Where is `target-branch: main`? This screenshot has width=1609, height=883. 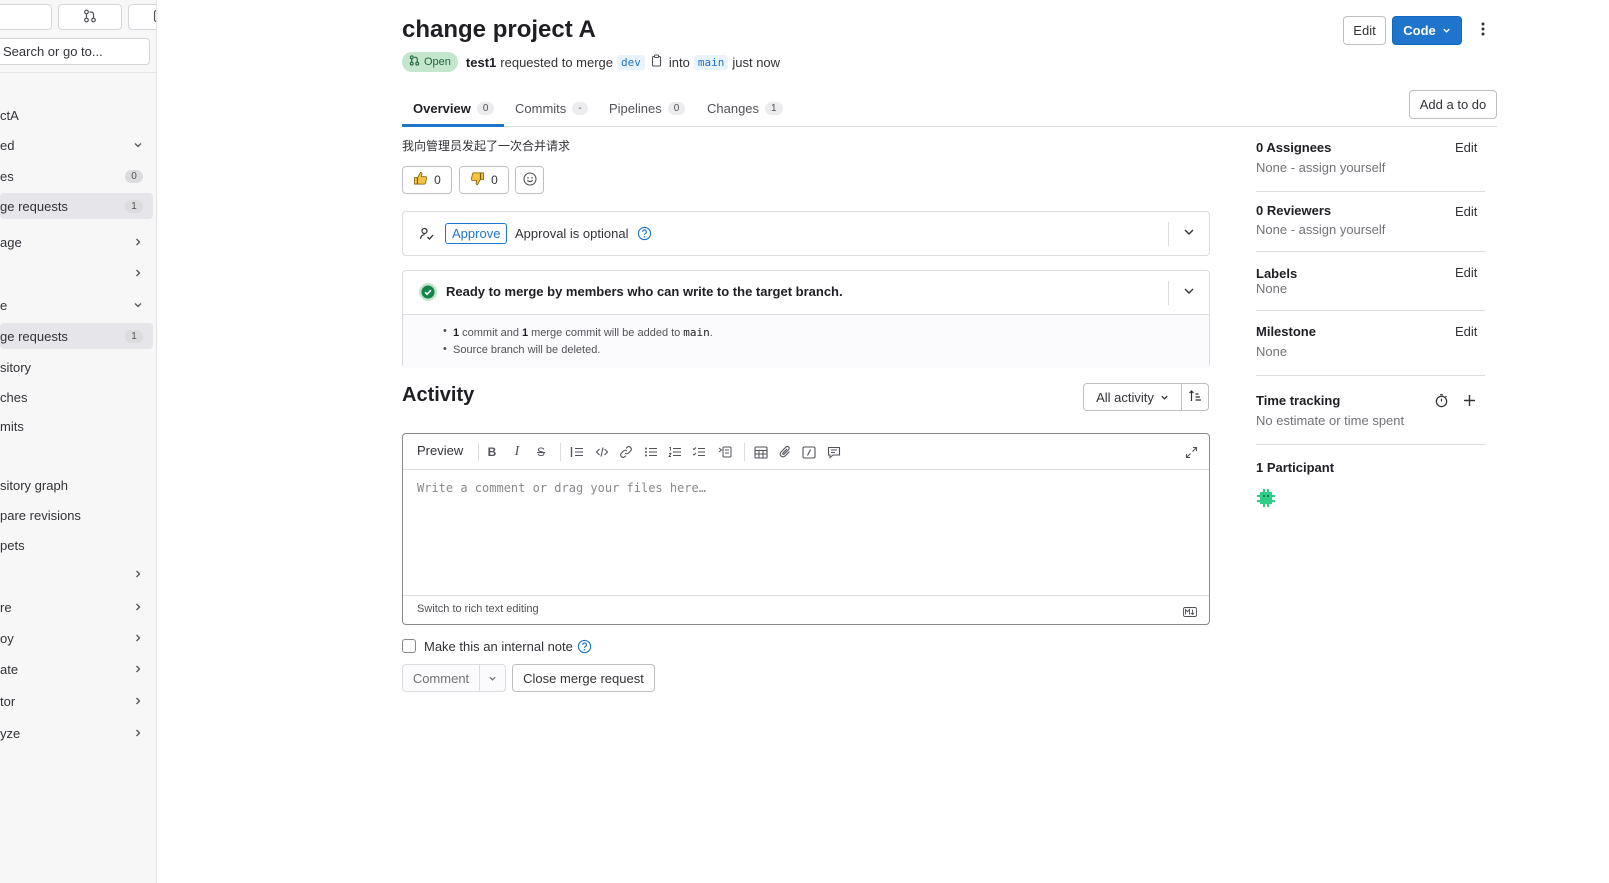
target-branch: main is located at coordinates (711, 62).